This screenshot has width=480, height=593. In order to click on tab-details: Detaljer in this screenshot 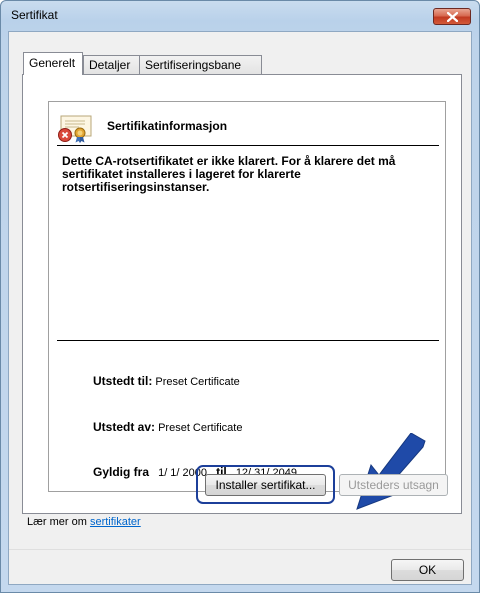, I will do `click(111, 64)`.